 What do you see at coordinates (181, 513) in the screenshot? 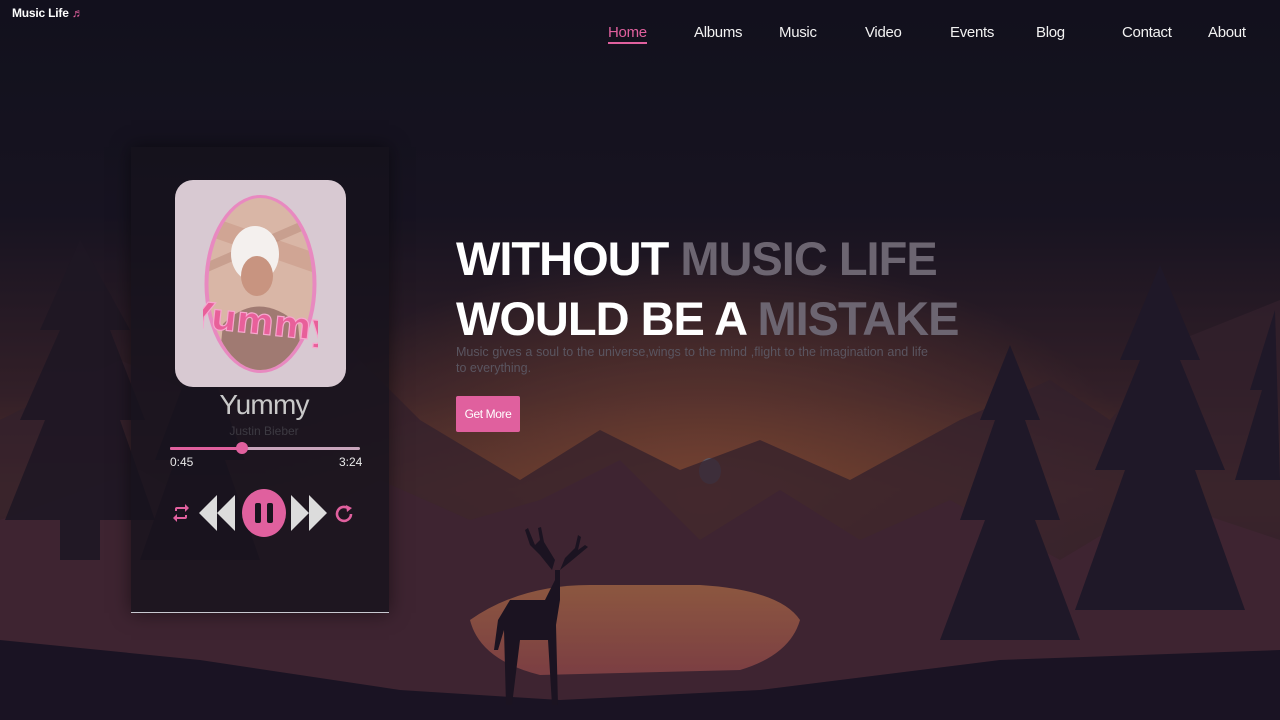
I see `repeat-icon` at bounding box center [181, 513].